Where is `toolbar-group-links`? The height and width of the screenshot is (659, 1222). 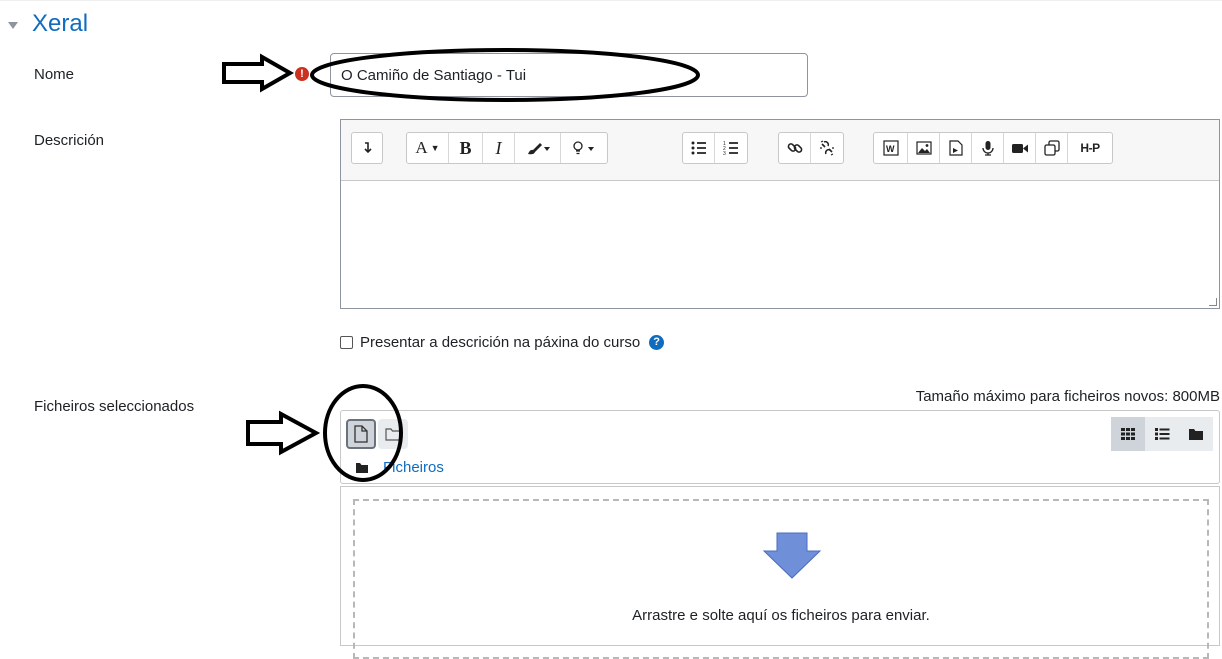 toolbar-group-links is located at coordinates (811, 148).